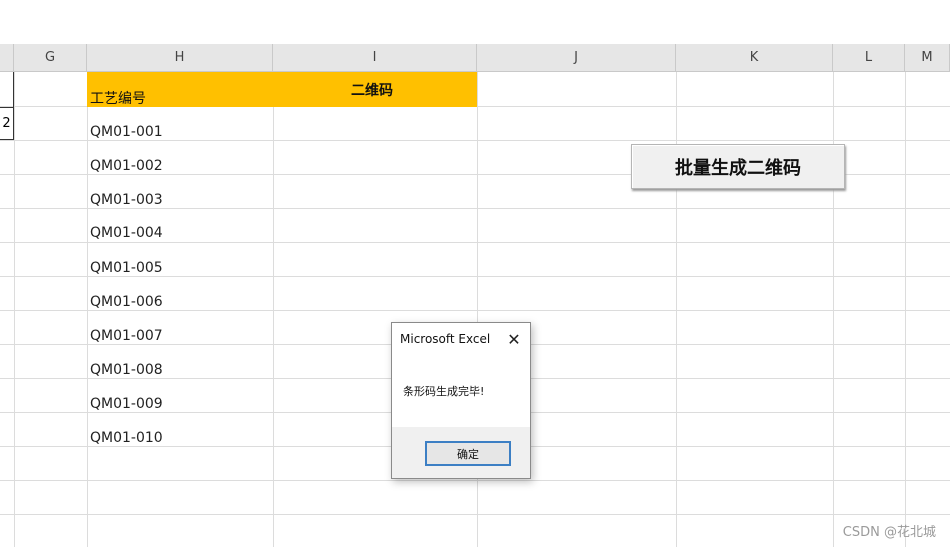 The height and width of the screenshot is (547, 950). What do you see at coordinates (372, 90) in the screenshot?
I see `header-qr-code: 二维码` at bounding box center [372, 90].